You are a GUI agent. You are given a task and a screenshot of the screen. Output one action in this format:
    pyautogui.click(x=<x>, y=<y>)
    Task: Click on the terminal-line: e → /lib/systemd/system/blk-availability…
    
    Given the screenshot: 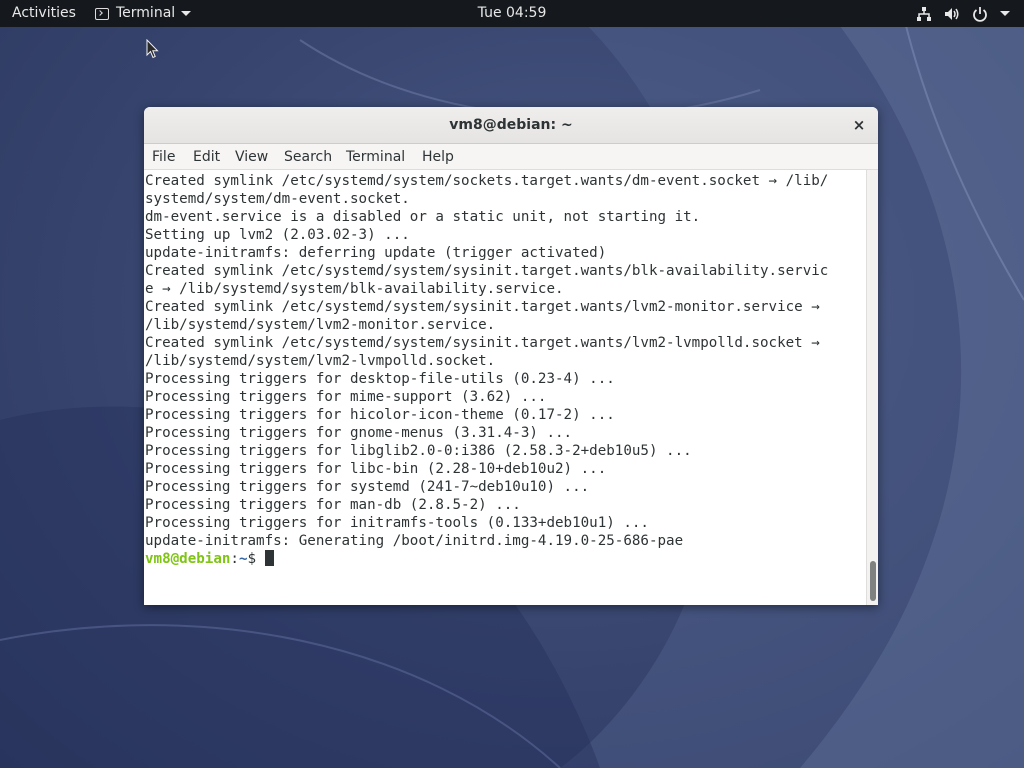 What is the action you would take?
    pyautogui.click(x=354, y=289)
    